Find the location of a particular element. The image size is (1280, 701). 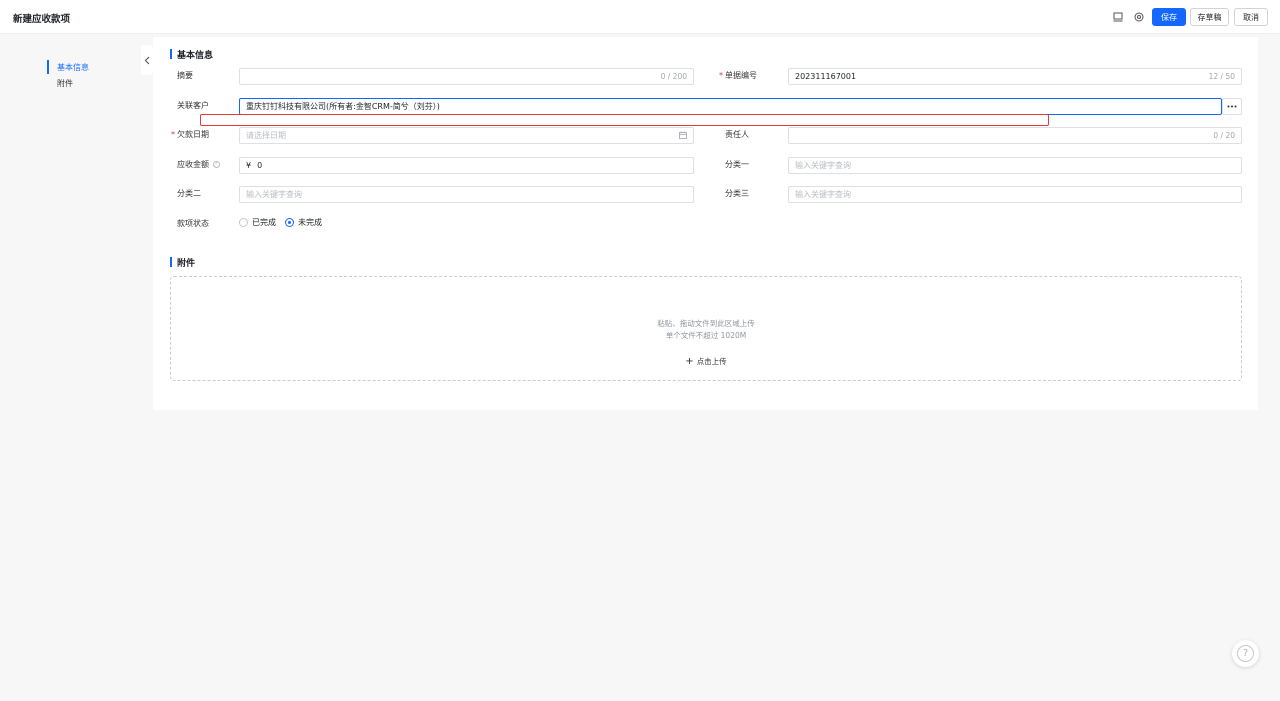

category2-label: 分类二 is located at coordinates (189, 193).